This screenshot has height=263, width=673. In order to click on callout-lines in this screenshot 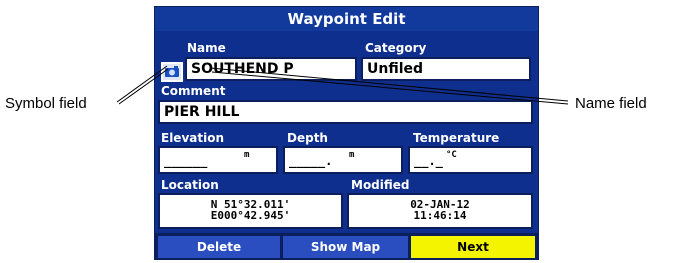, I will do `click(342, 85)`.